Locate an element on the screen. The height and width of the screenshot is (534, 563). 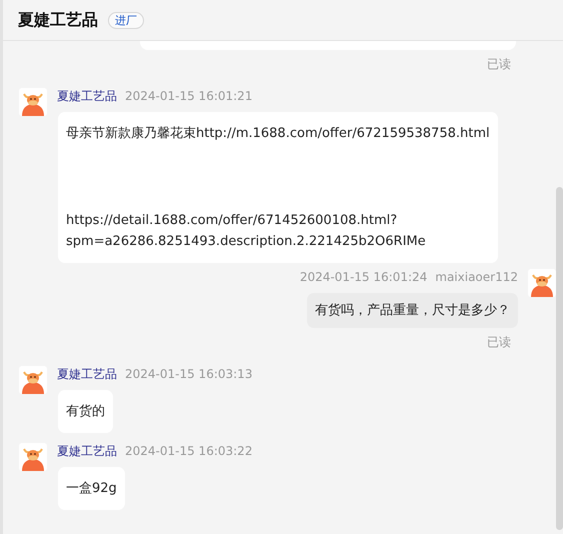
message-text: 有货吗，产品重量，尺寸是多少？ is located at coordinates (412, 311).